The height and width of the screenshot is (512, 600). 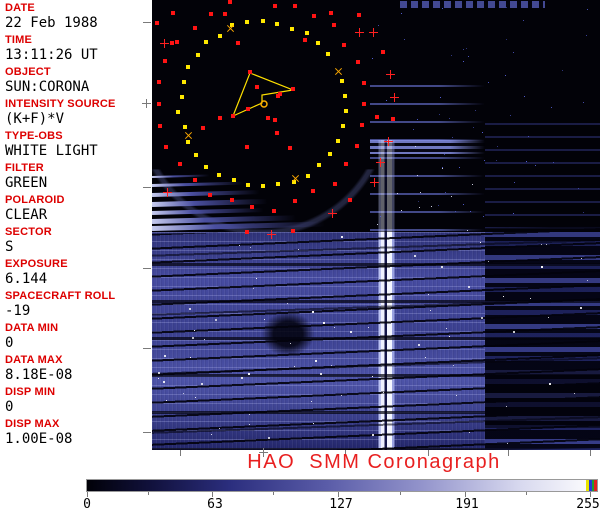 What do you see at coordinates (28, 232) in the screenshot?
I see `field-label: SECTOR` at bounding box center [28, 232].